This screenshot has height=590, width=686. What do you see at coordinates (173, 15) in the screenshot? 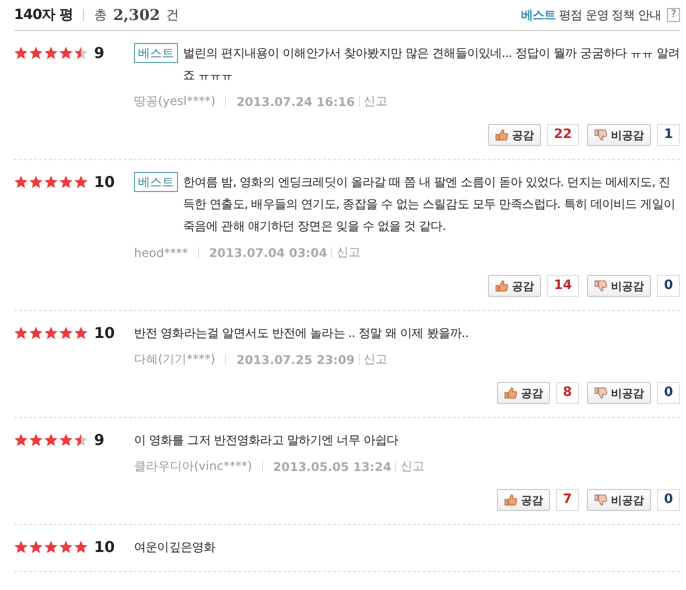
I see `total-unit: 건` at bounding box center [173, 15].